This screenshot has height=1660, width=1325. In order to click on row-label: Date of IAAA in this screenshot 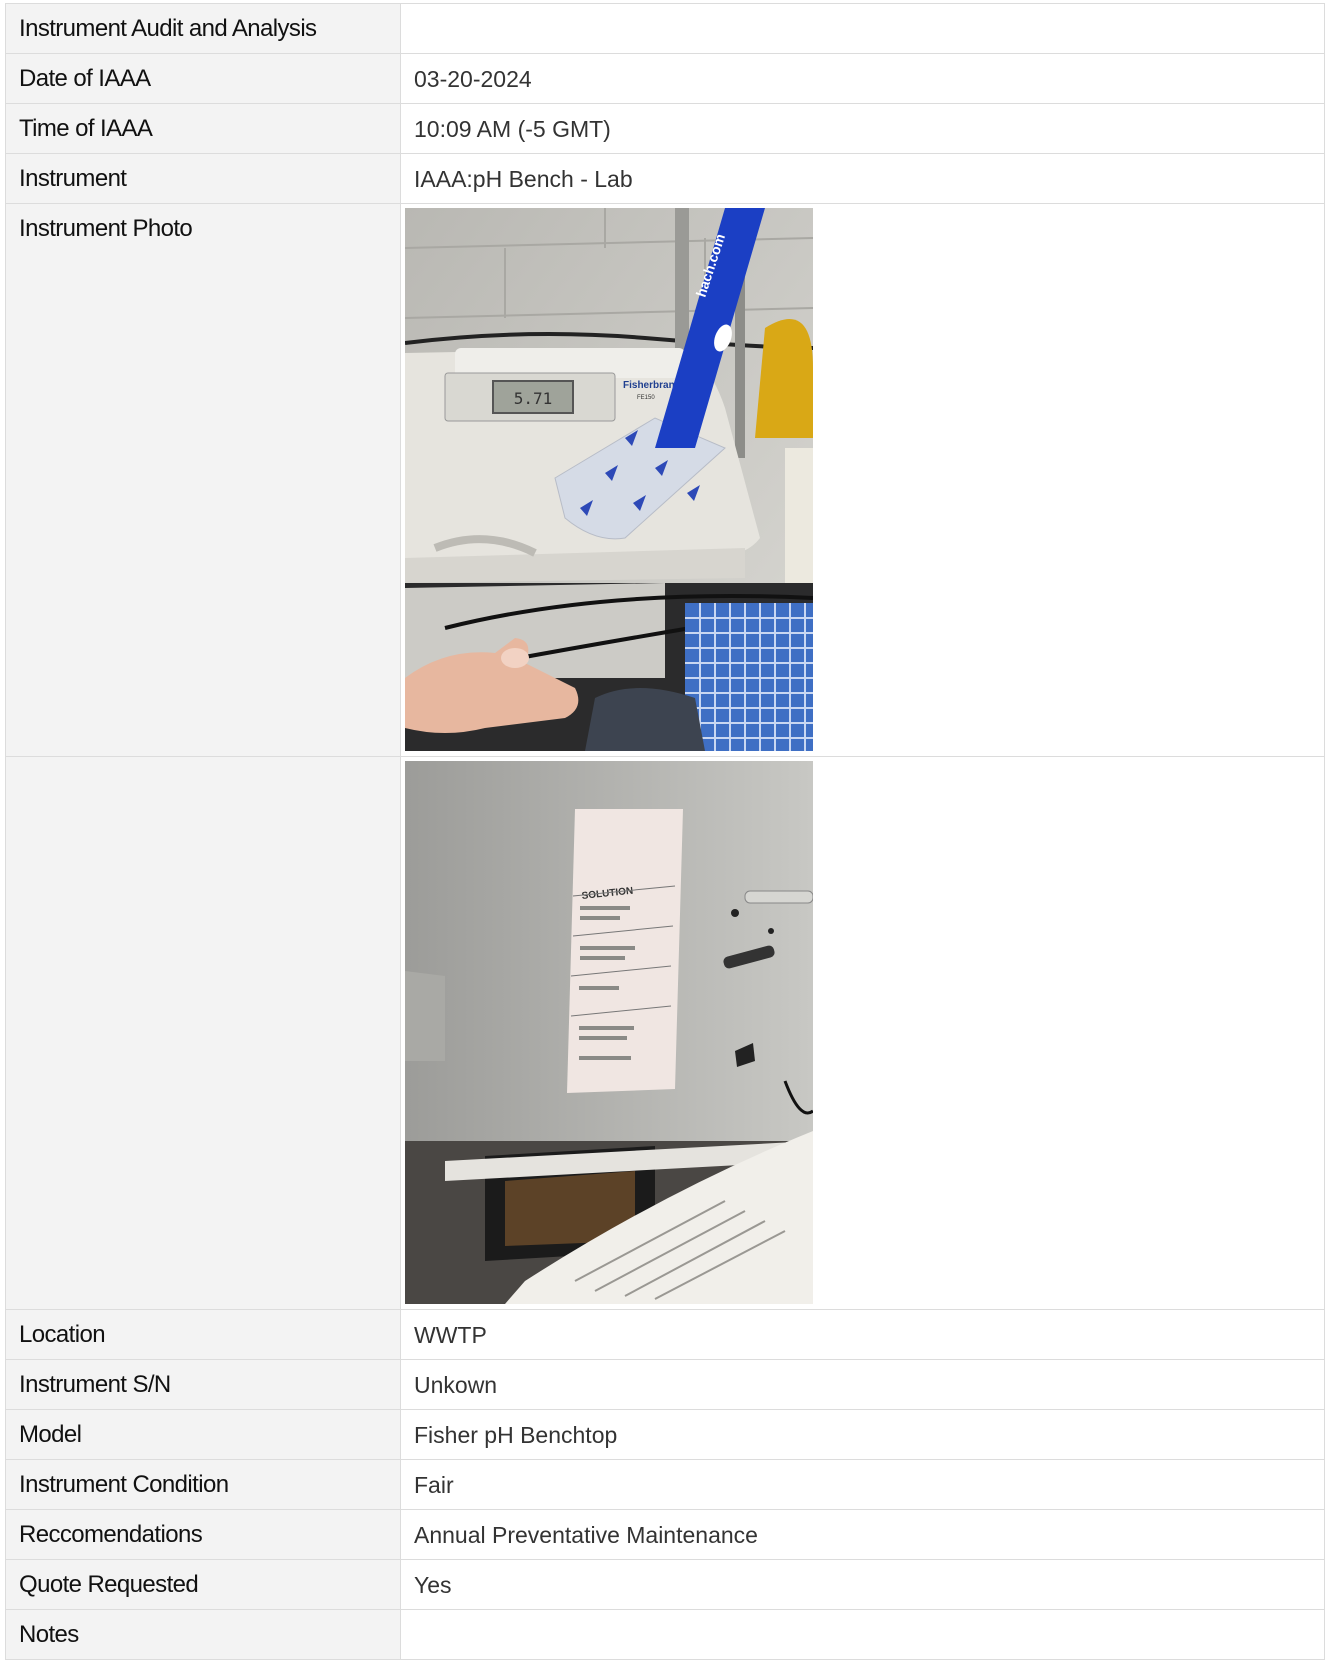, I will do `click(203, 78)`.